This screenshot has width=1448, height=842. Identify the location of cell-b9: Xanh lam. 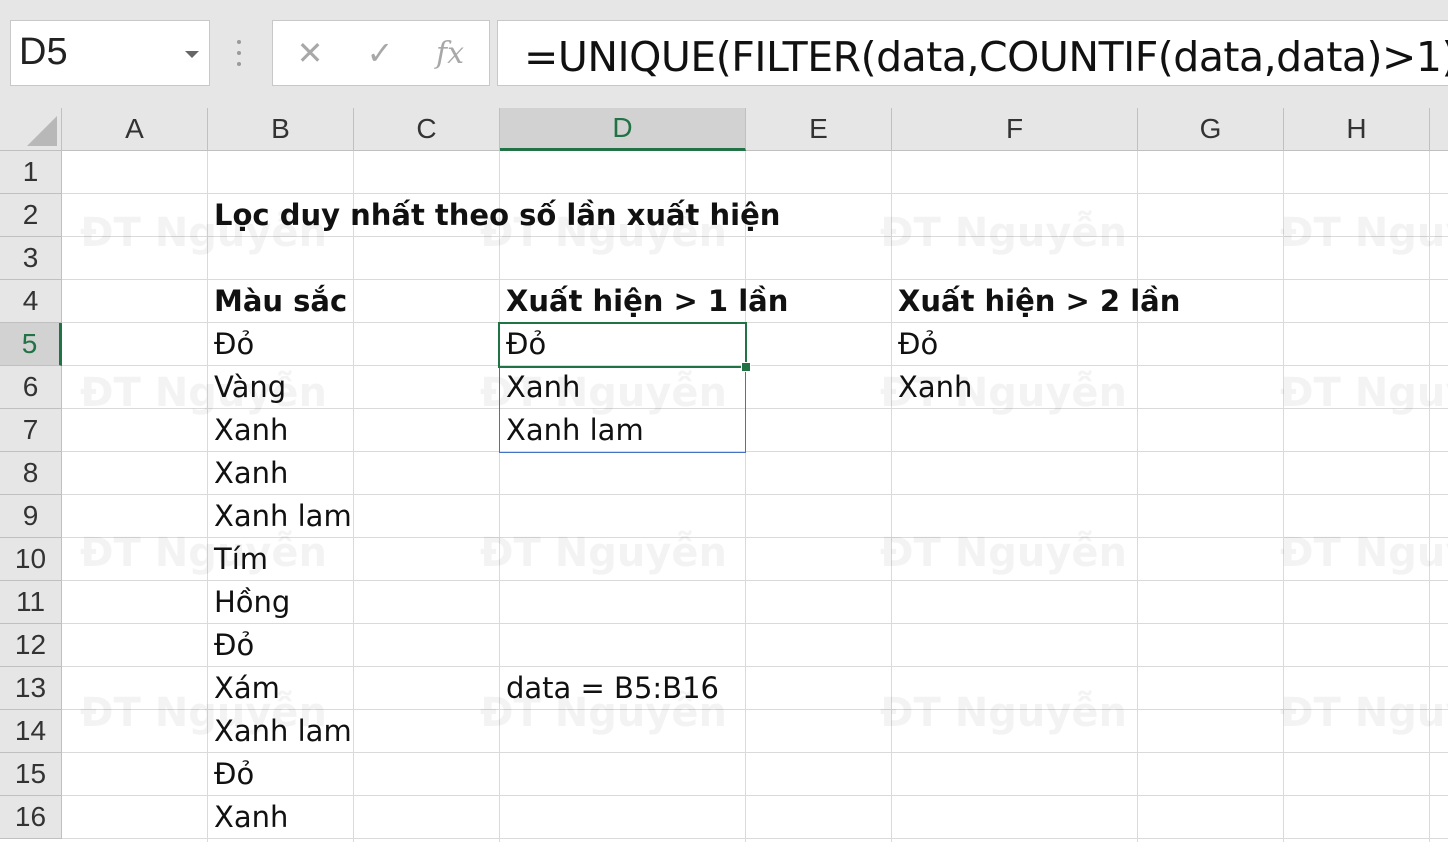
(283, 516).